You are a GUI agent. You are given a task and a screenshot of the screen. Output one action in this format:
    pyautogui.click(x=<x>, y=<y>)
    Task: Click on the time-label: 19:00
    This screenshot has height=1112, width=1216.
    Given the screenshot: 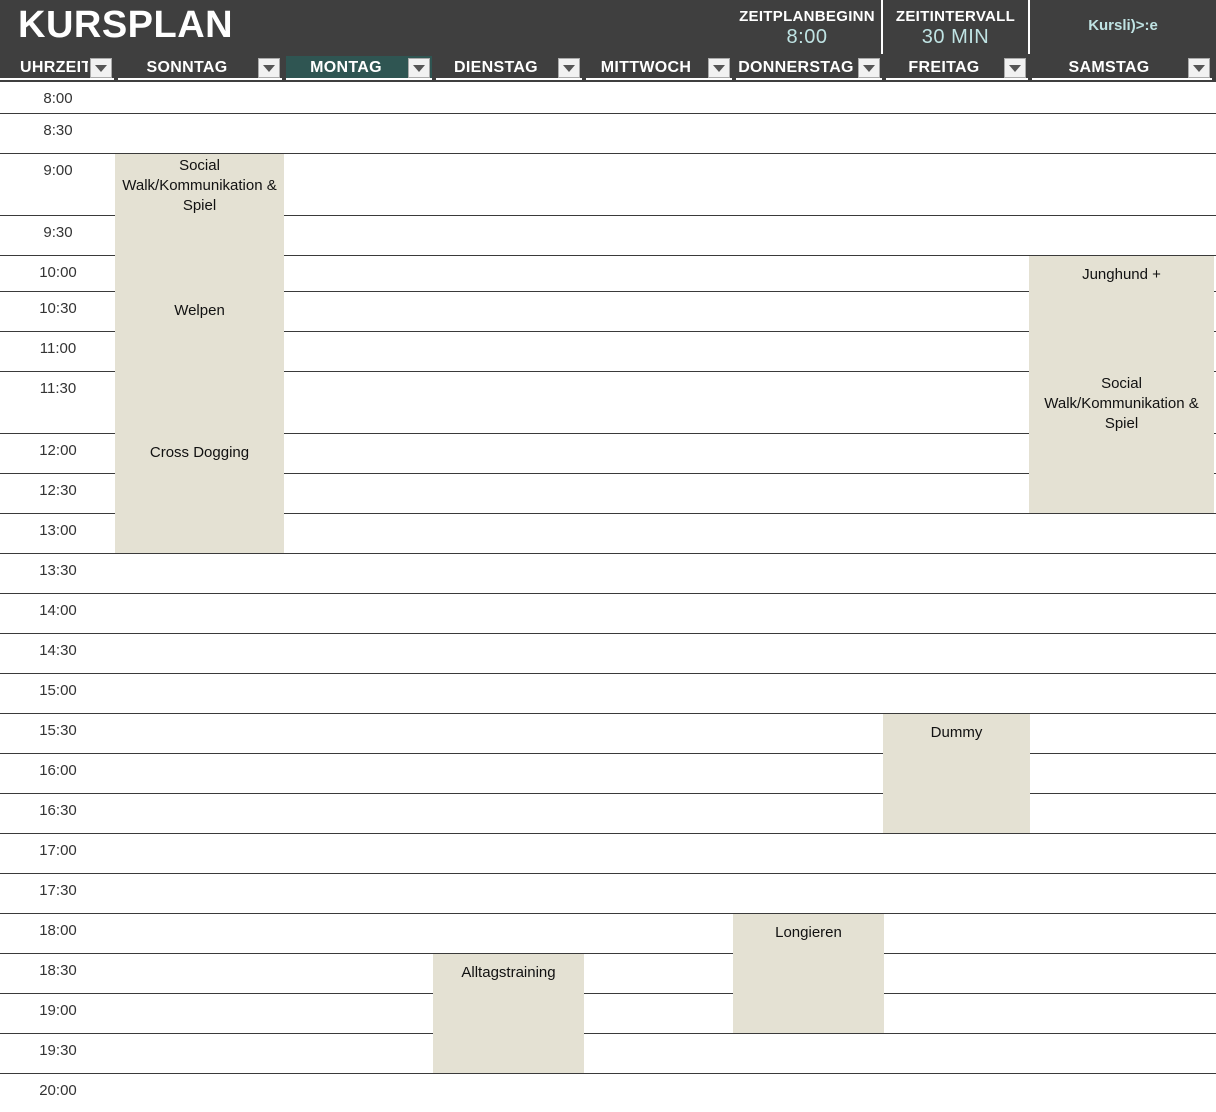 What is the action you would take?
    pyautogui.click(x=58, y=1010)
    